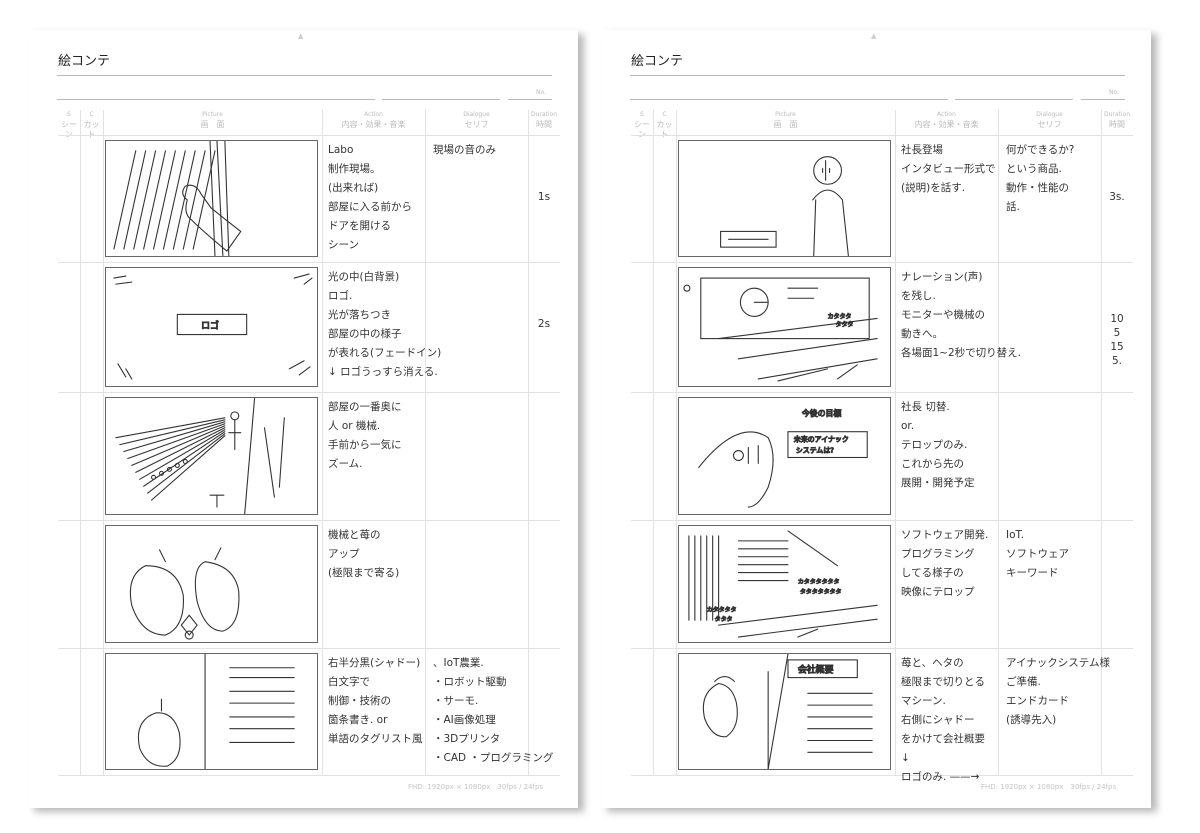 This screenshot has width=1200, height=833. Describe the element at coordinates (784, 198) in the screenshot. I see `picture-frame-president` at that location.